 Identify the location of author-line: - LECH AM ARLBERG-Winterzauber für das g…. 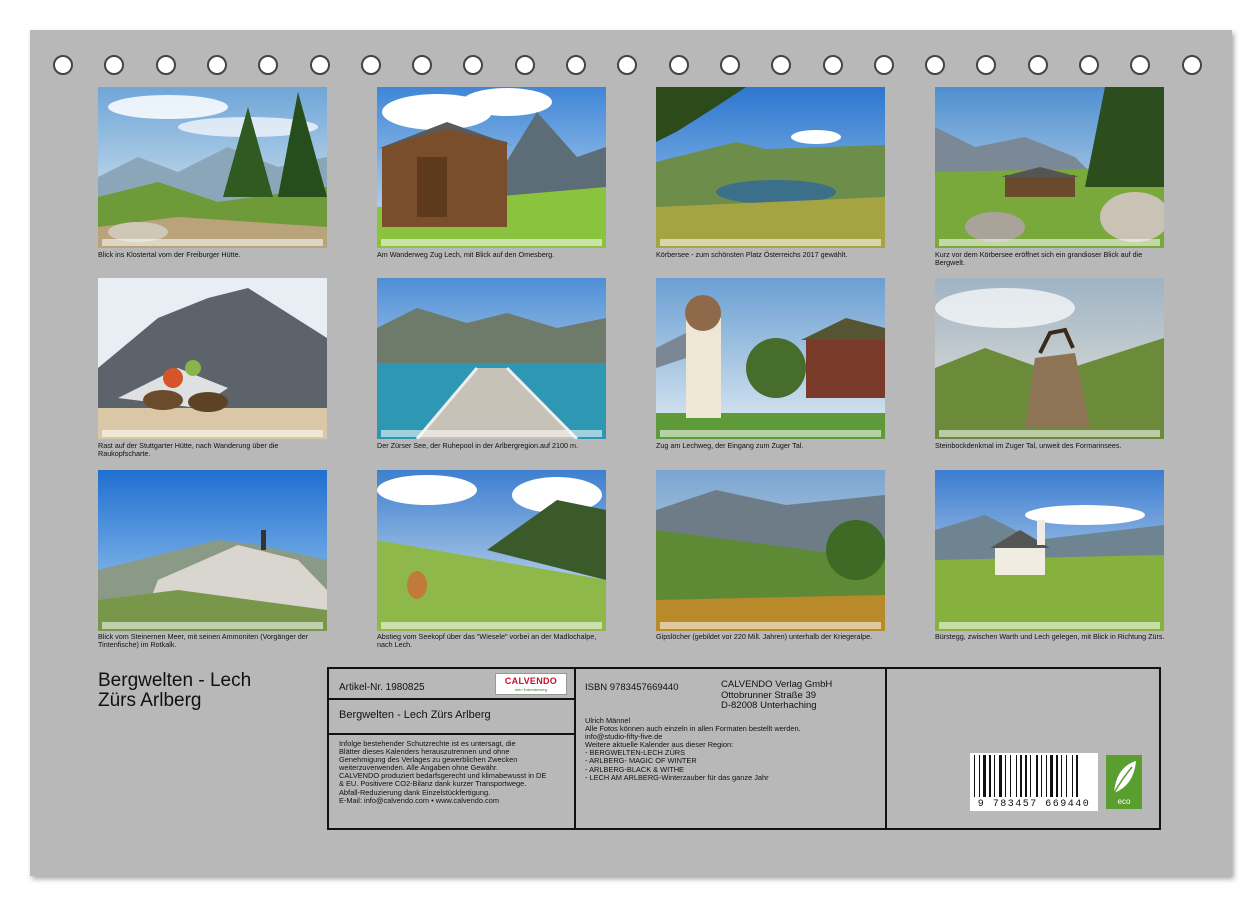
(677, 777).